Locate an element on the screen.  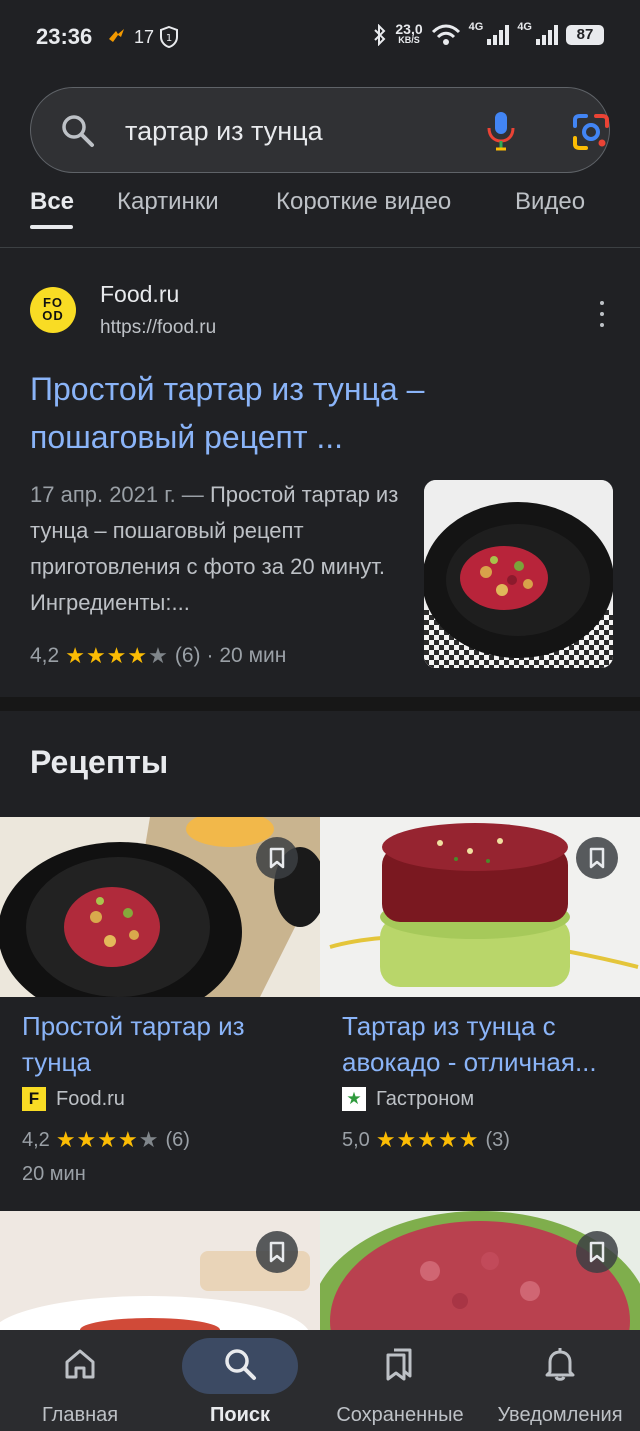
site-favicon: FO OD is located at coordinates (53, 310).